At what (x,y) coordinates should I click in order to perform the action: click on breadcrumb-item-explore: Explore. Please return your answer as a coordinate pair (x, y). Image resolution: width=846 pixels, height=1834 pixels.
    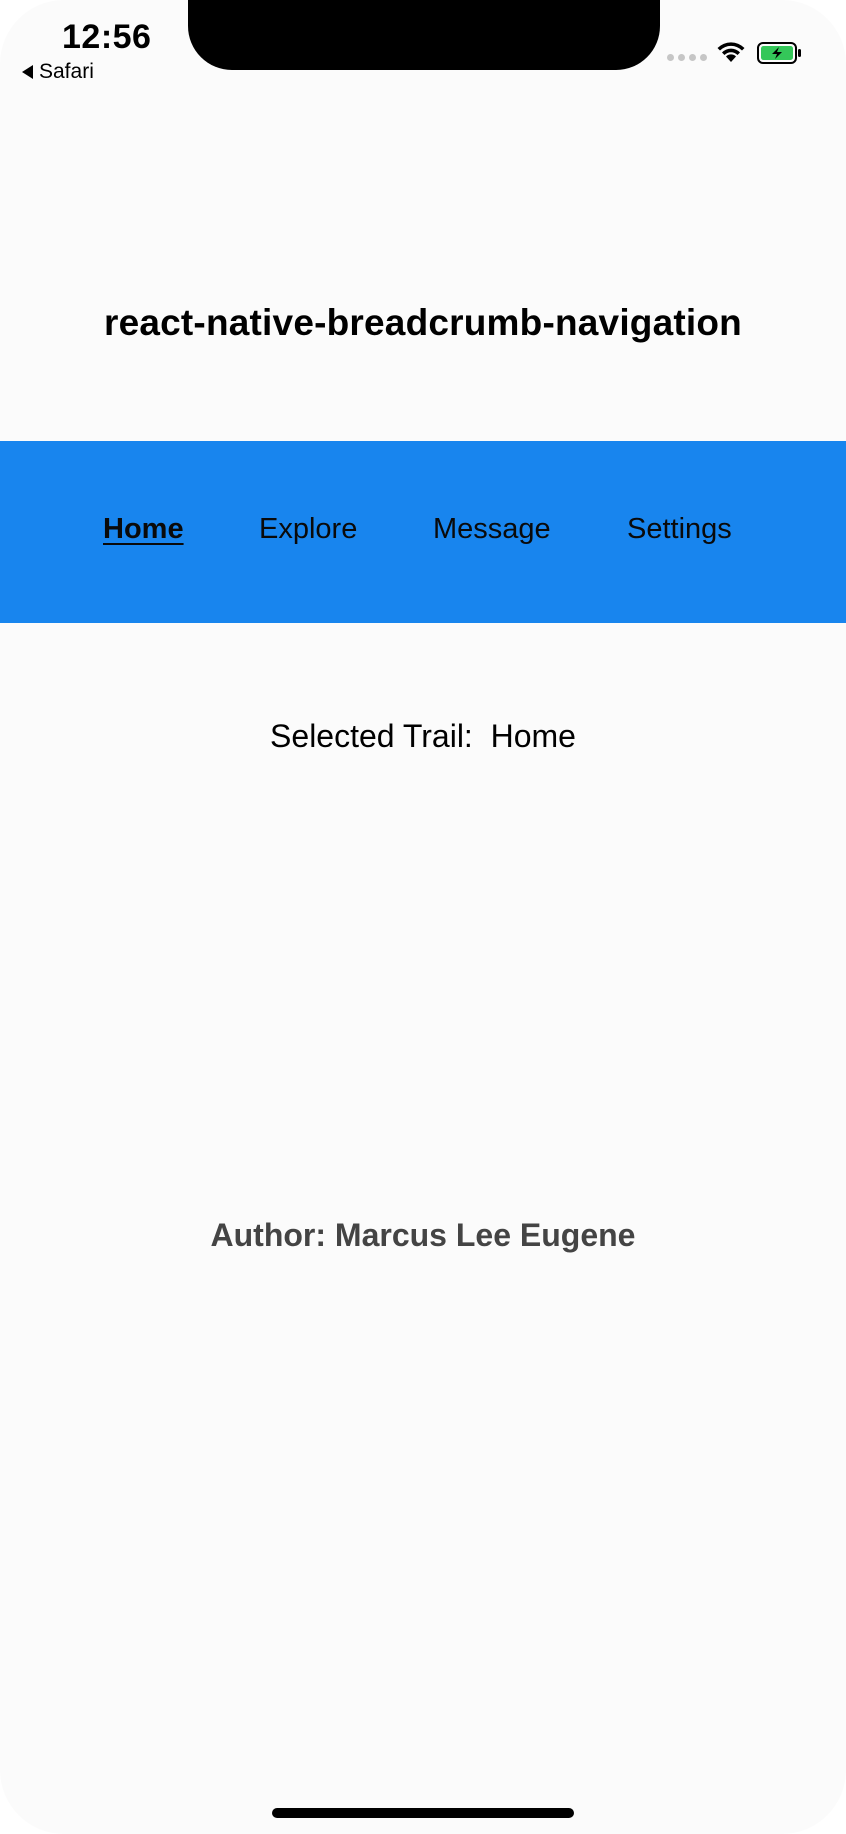
    Looking at the image, I should click on (308, 529).